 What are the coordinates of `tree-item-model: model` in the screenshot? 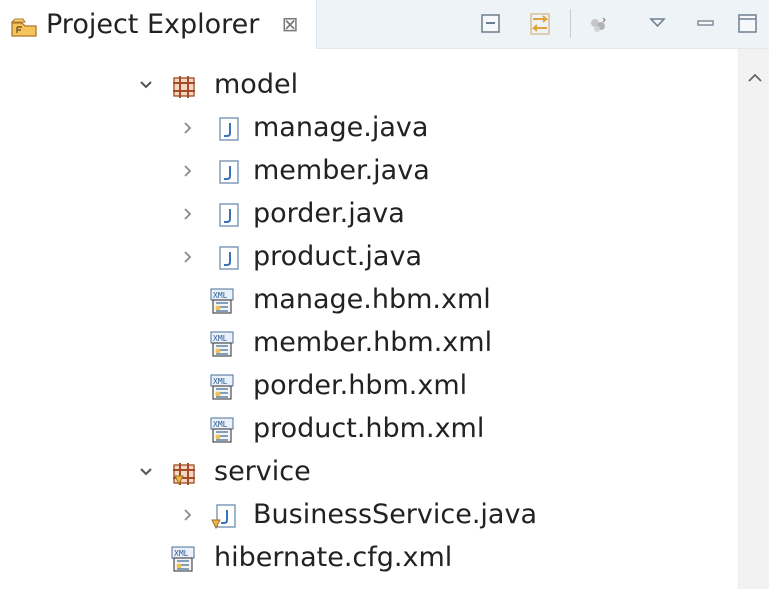 It's located at (369, 85).